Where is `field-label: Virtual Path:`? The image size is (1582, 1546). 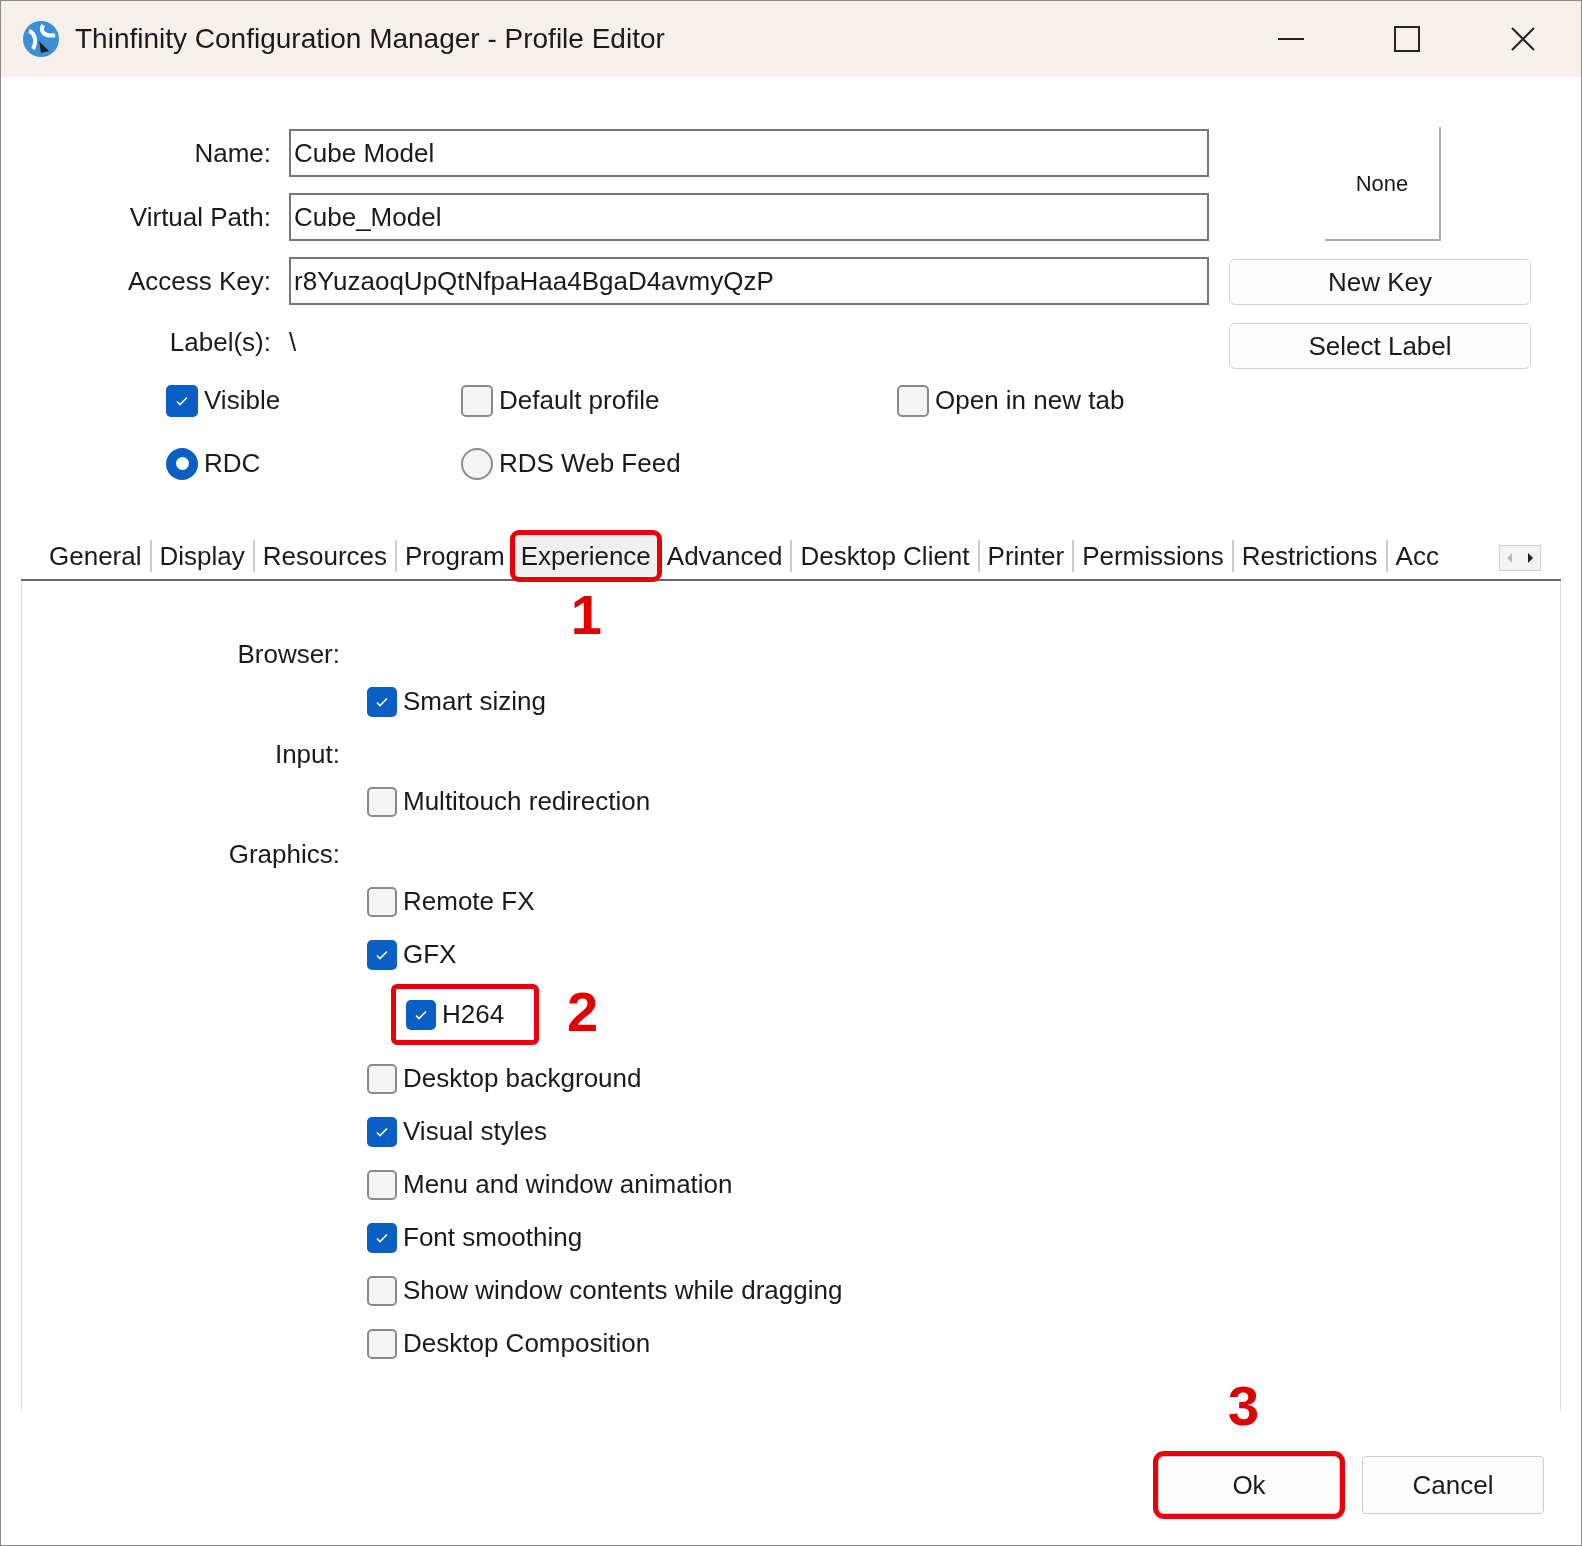 field-label: Virtual Path: is located at coordinates (200, 217).